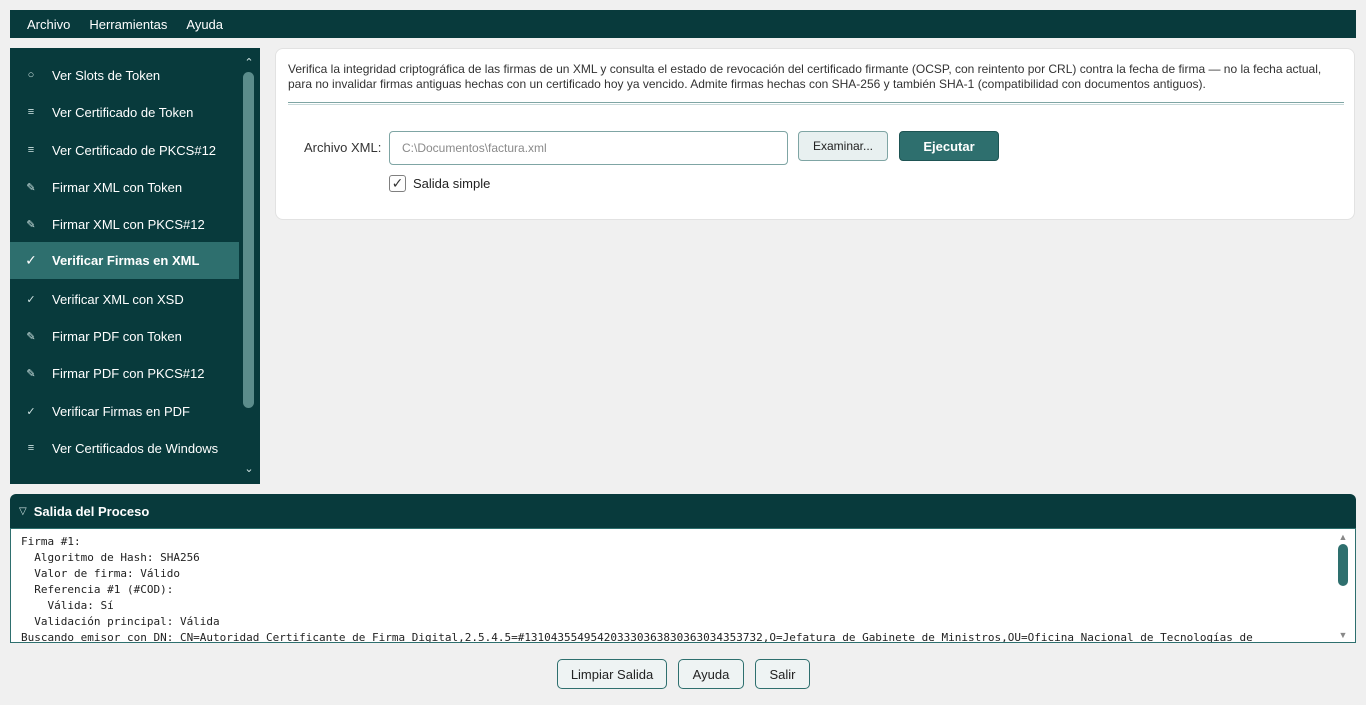 Image resolution: width=1366 pixels, height=705 pixels. Describe the element at coordinates (128, 24) in the screenshot. I see `menu-herramientas: Herramientas` at that location.